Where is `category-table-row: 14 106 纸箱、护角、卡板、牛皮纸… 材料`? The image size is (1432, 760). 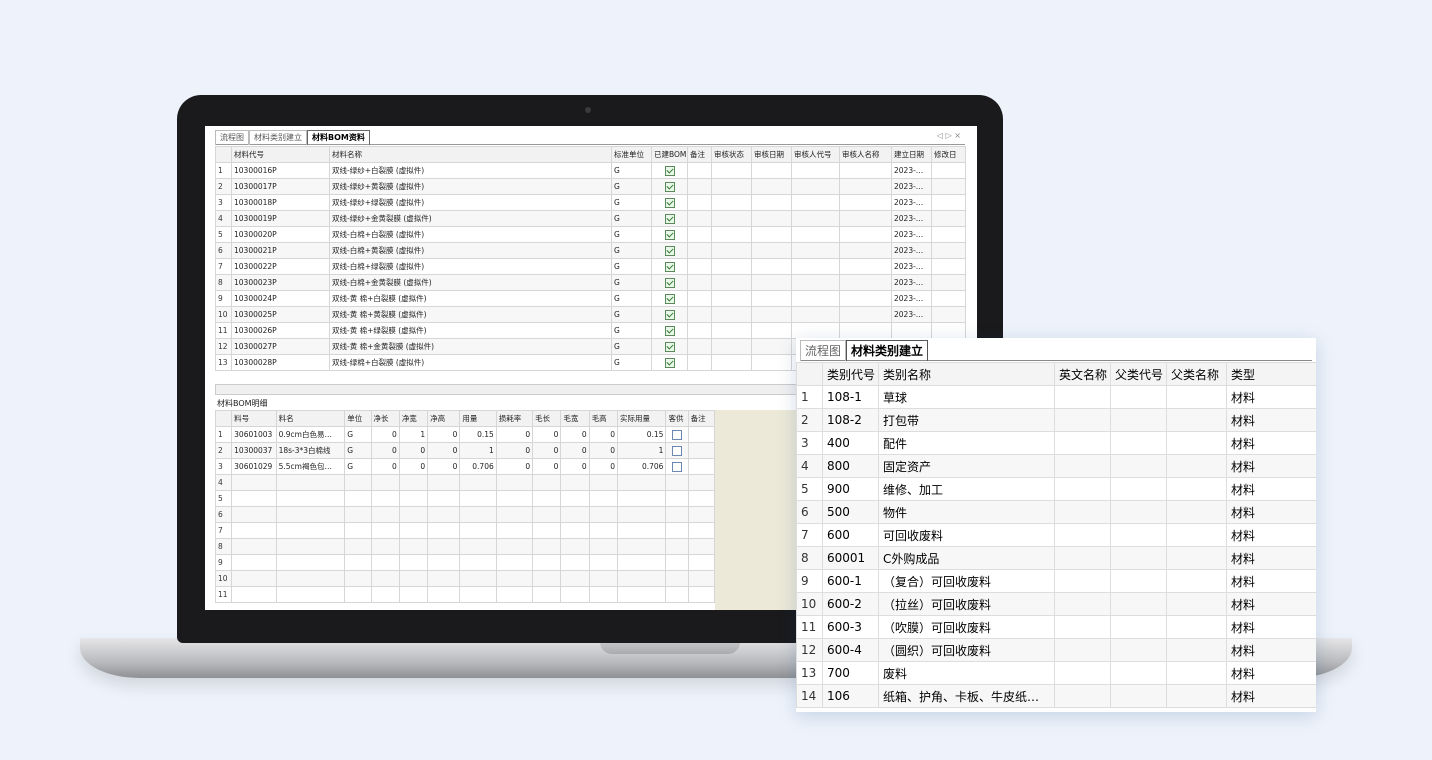 category-table-row: 14 106 纸箱、护角、卡板、牛皮纸… 材料 is located at coordinates (1056, 696).